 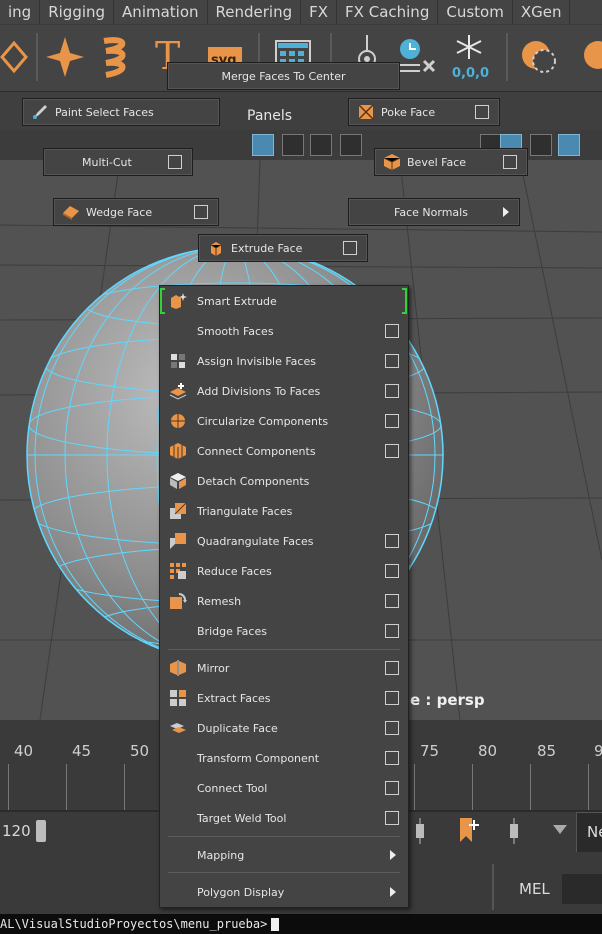 I want to click on menu-item-reduce-faces: Reduce Faces, so click(x=284, y=571).